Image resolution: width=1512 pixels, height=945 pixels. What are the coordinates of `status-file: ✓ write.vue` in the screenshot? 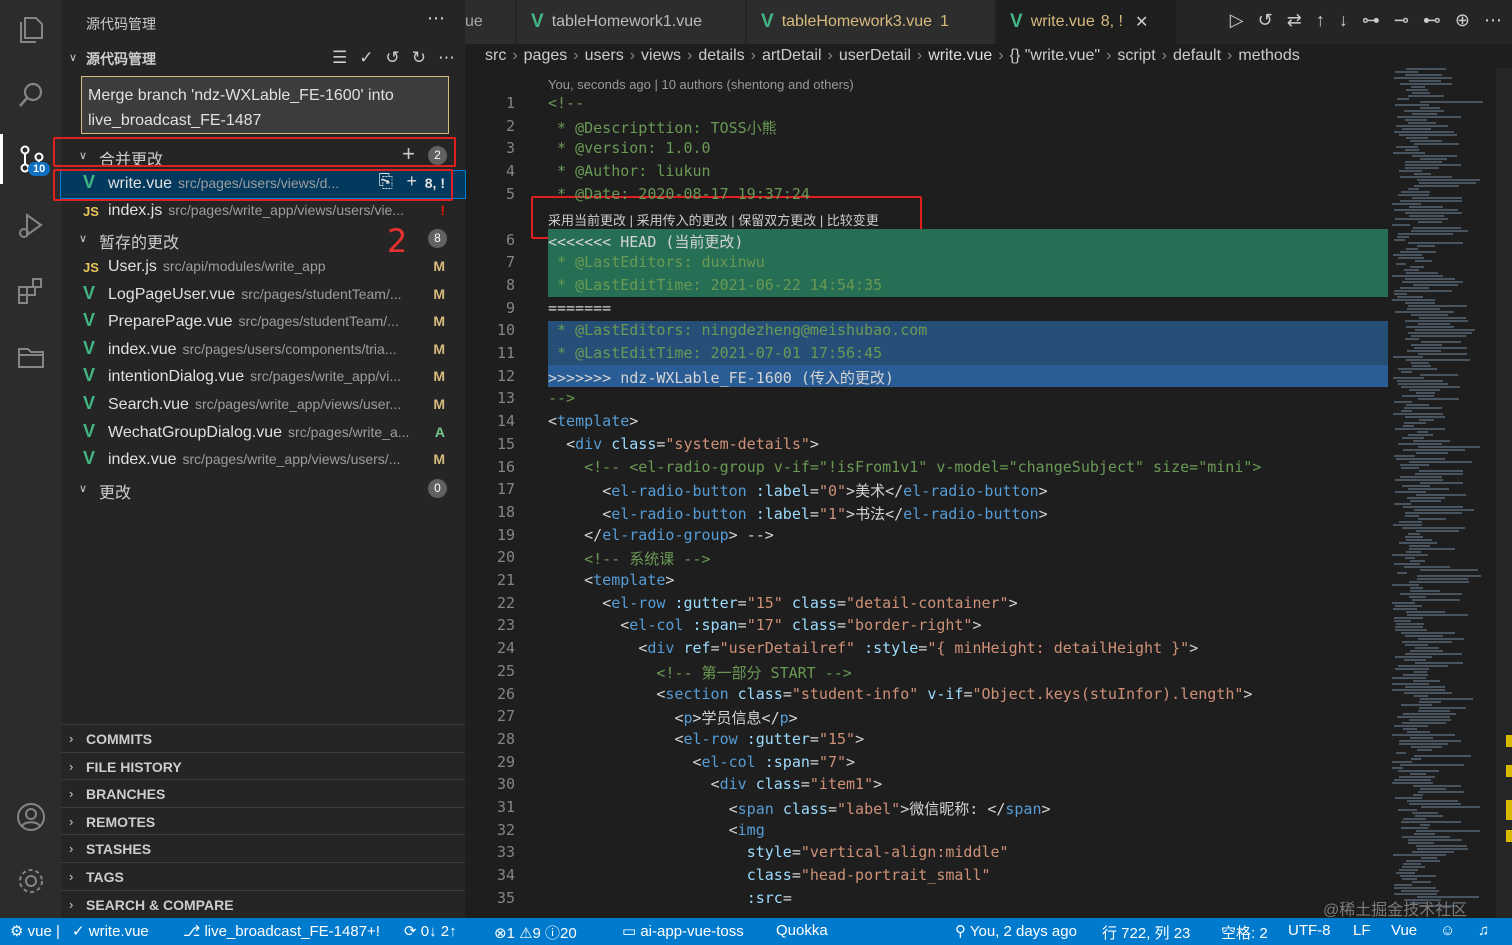 It's located at (110, 931).